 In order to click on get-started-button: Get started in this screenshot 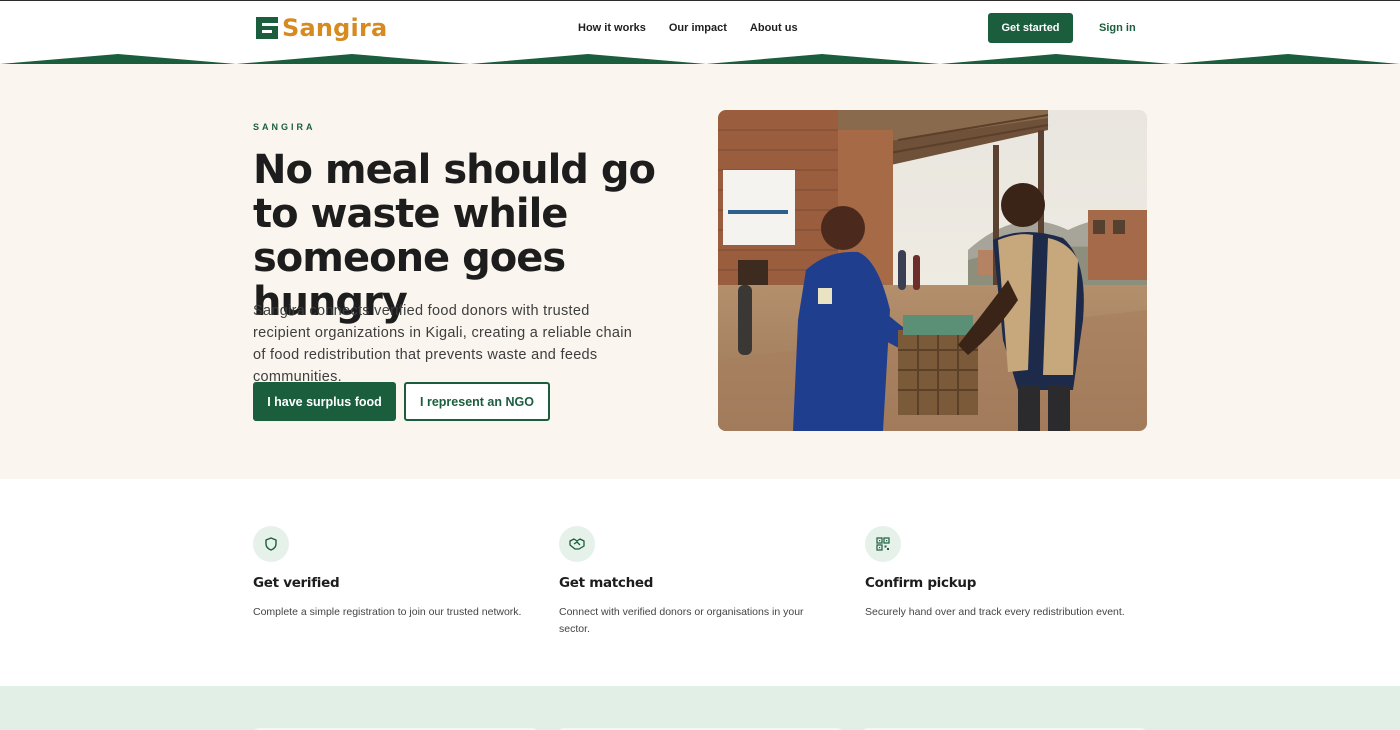, I will do `click(1030, 28)`.